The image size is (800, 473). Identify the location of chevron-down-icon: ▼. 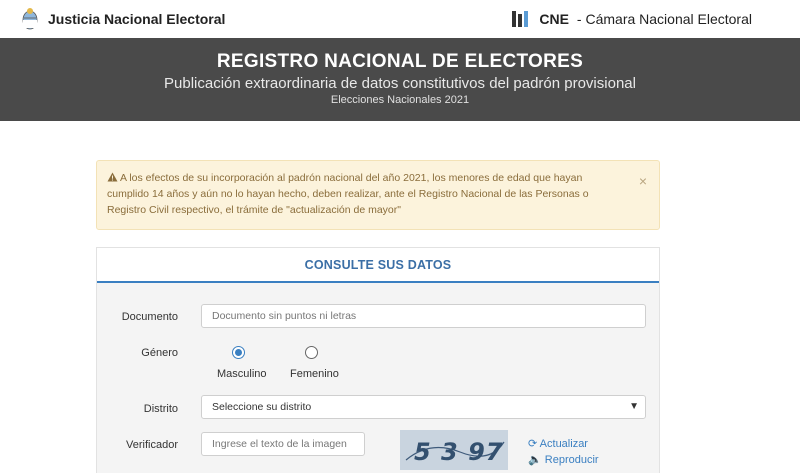
(634, 406).